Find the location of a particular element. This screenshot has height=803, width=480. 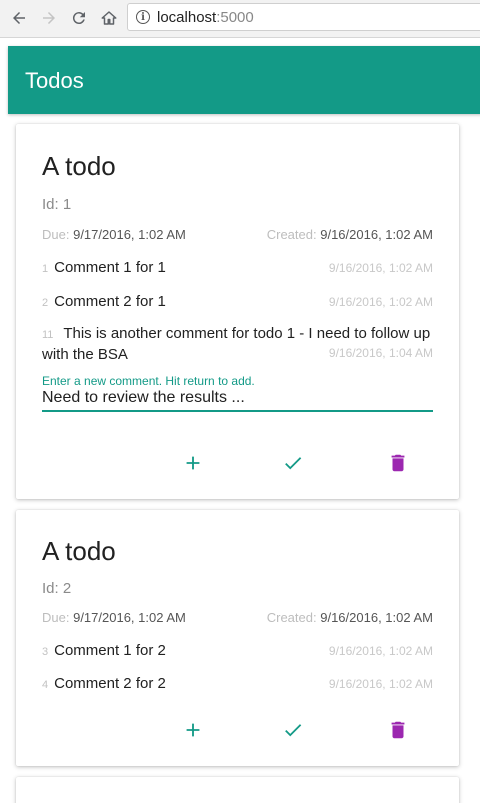

comment-id: 1 is located at coordinates (45, 269).